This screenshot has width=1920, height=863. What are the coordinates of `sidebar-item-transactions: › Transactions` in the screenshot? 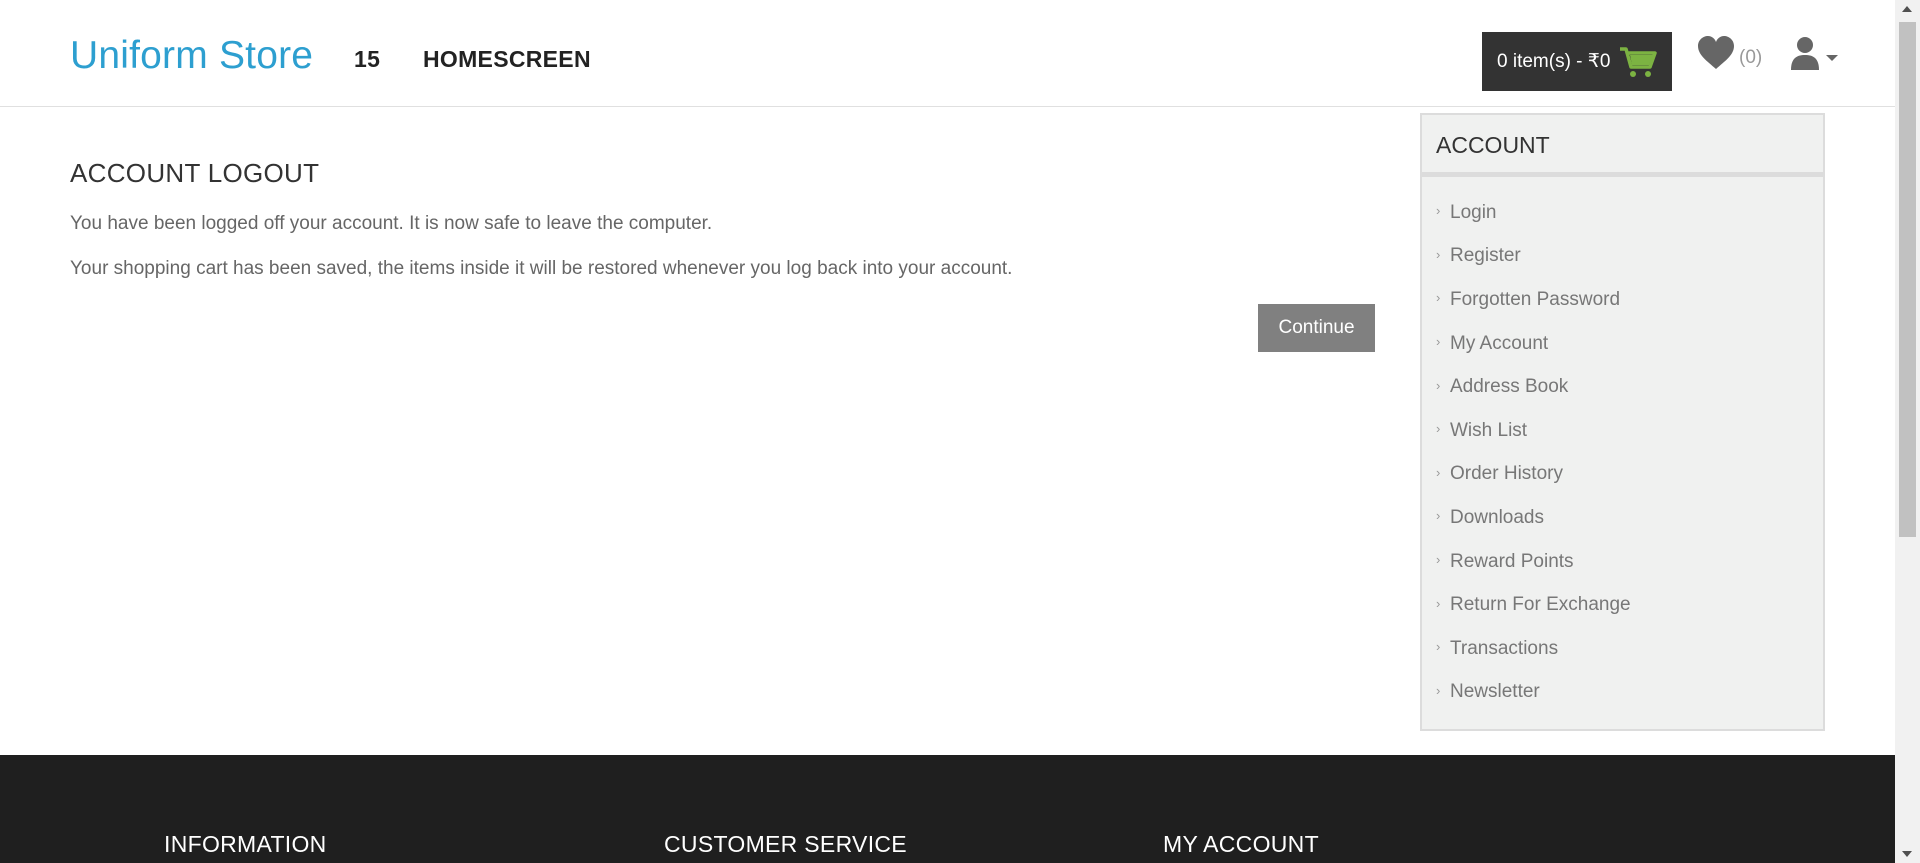 It's located at (1622, 649).